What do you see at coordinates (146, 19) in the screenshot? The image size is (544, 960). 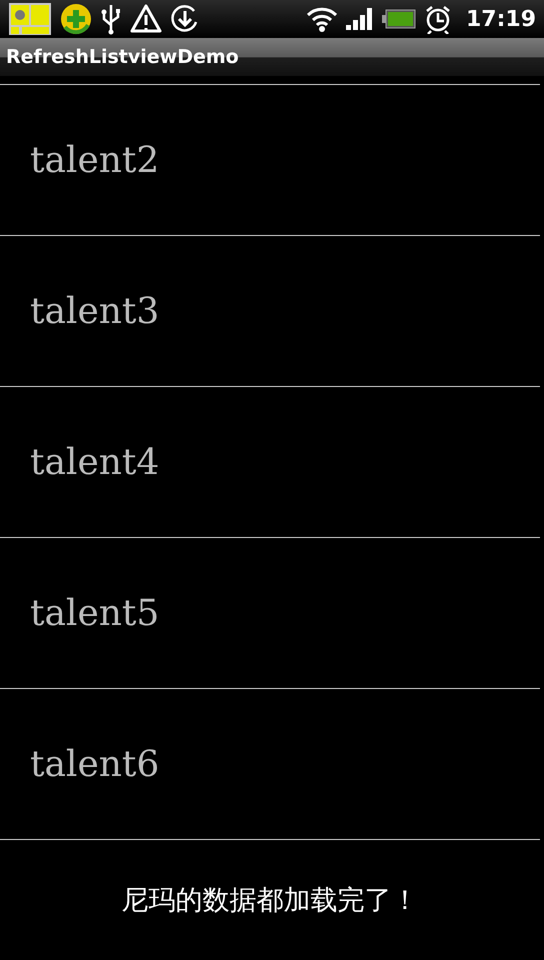 I see `warning-icon` at bounding box center [146, 19].